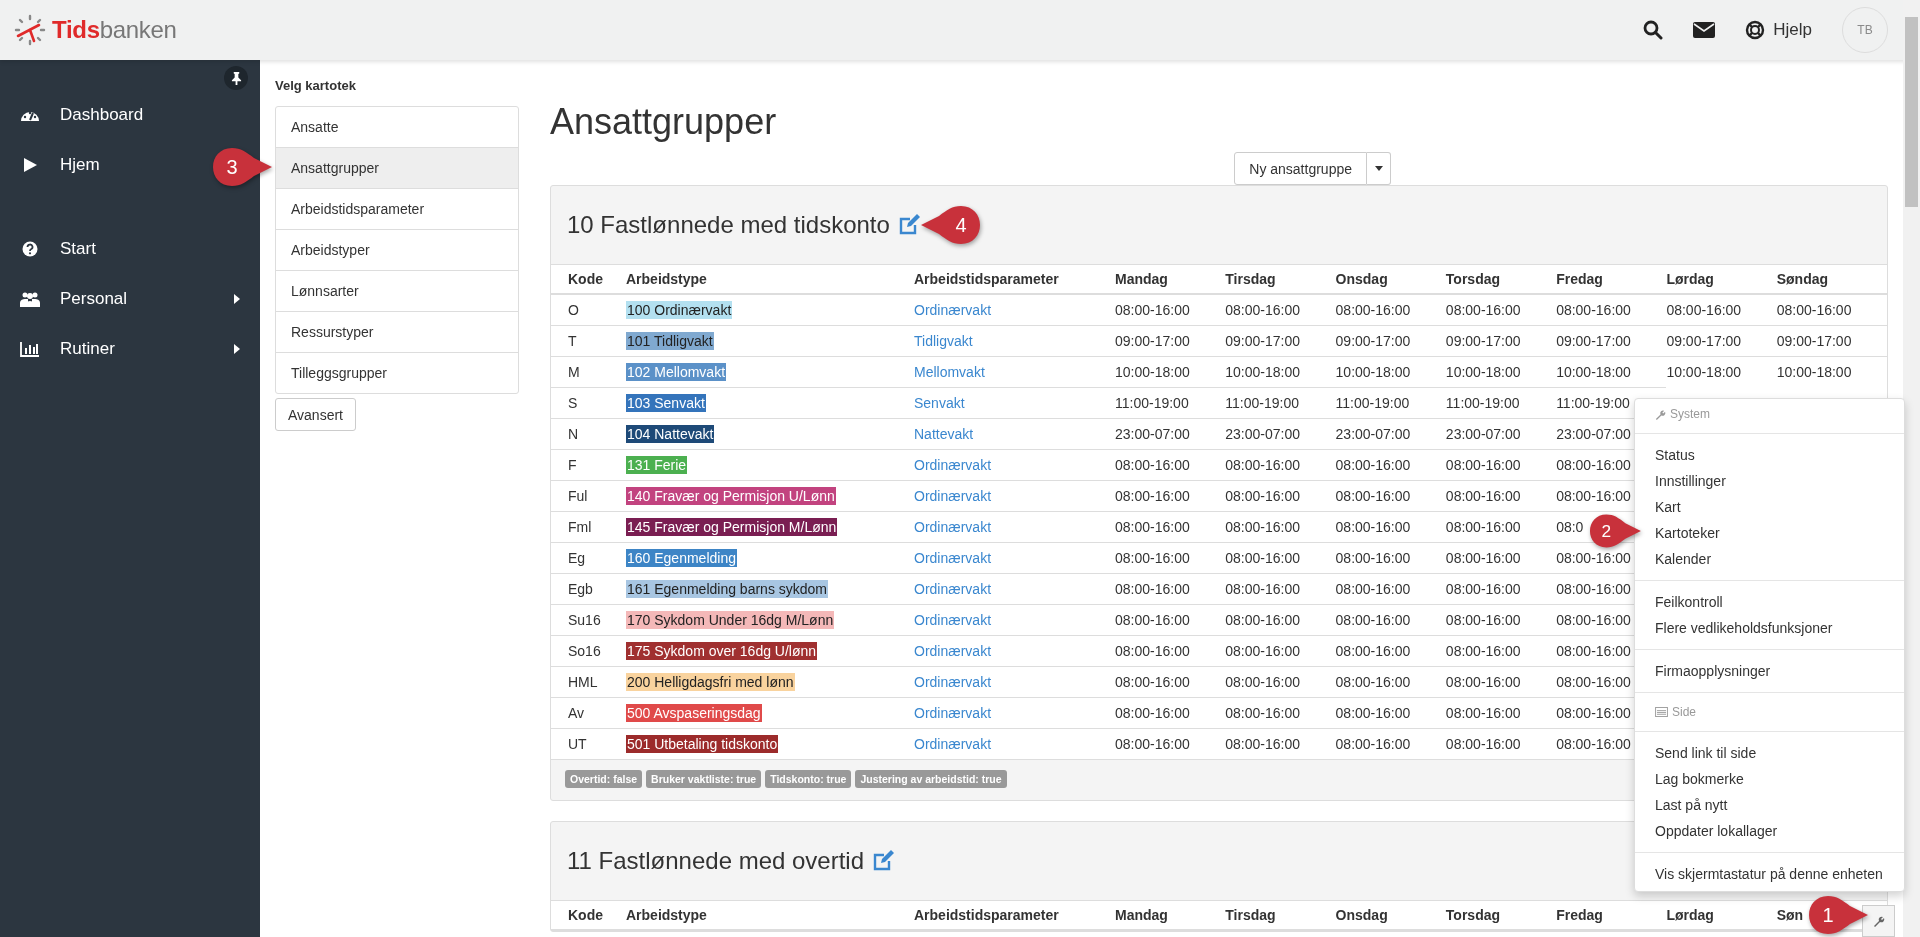 The height and width of the screenshot is (937, 1920). What do you see at coordinates (1769, 874) in the screenshot?
I see `menu-item: Vis skjermtastatur på denne enheten` at bounding box center [1769, 874].